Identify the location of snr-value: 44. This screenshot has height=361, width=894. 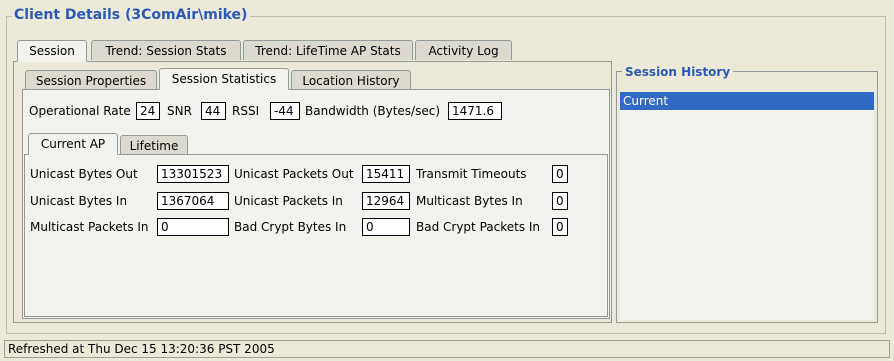
(213, 111).